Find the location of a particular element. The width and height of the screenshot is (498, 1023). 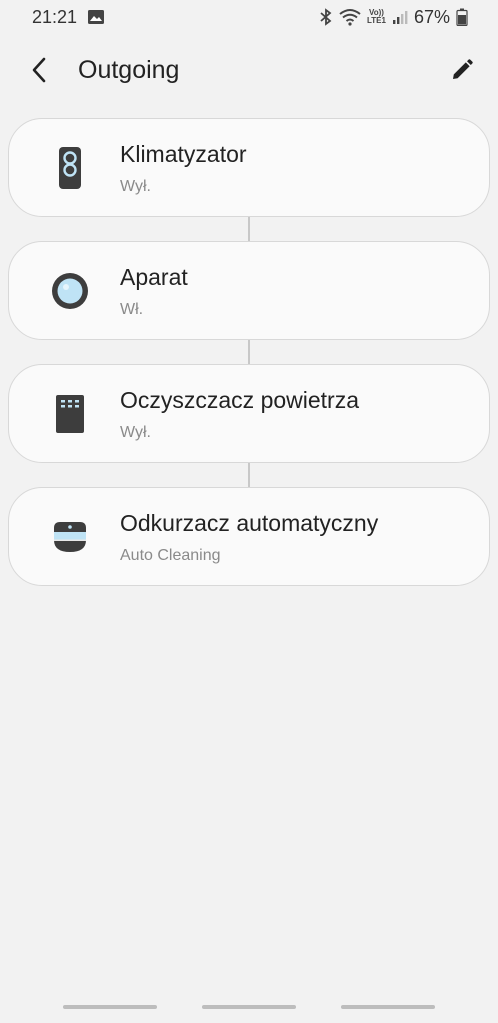

edit-button is located at coordinates (462, 72).